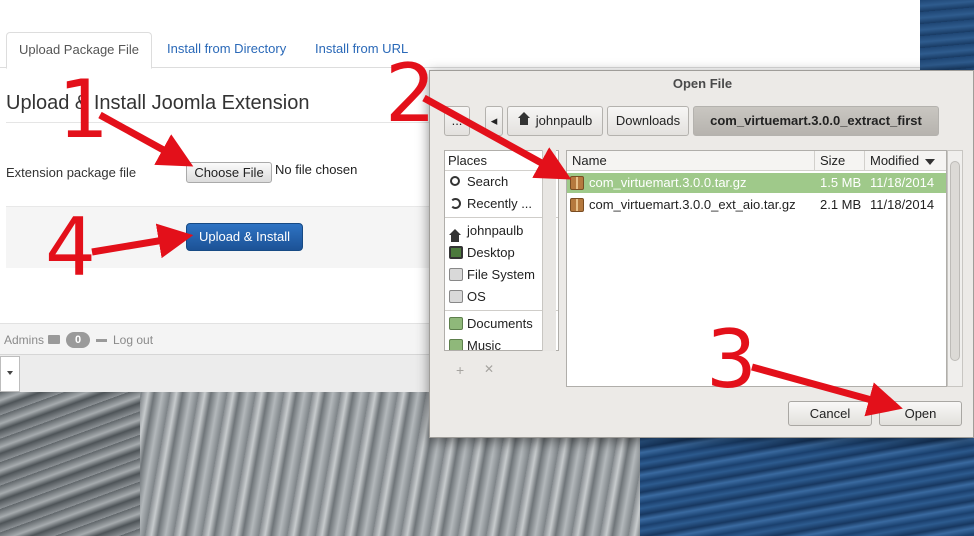 The image size is (974, 536). Describe the element at coordinates (83, 109) in the screenshot. I see `annotation-number-1: 1` at that location.